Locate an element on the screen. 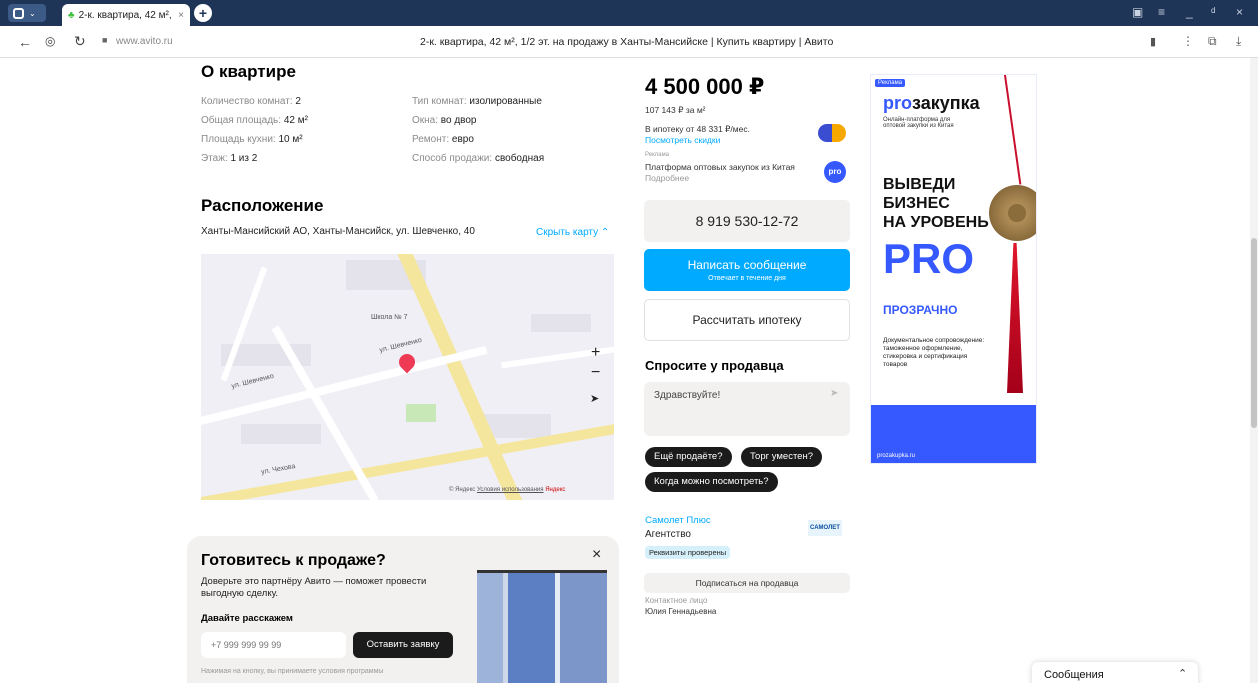  map-footer: © Яндекс Условия использования Яндекс is located at coordinates (507, 490).